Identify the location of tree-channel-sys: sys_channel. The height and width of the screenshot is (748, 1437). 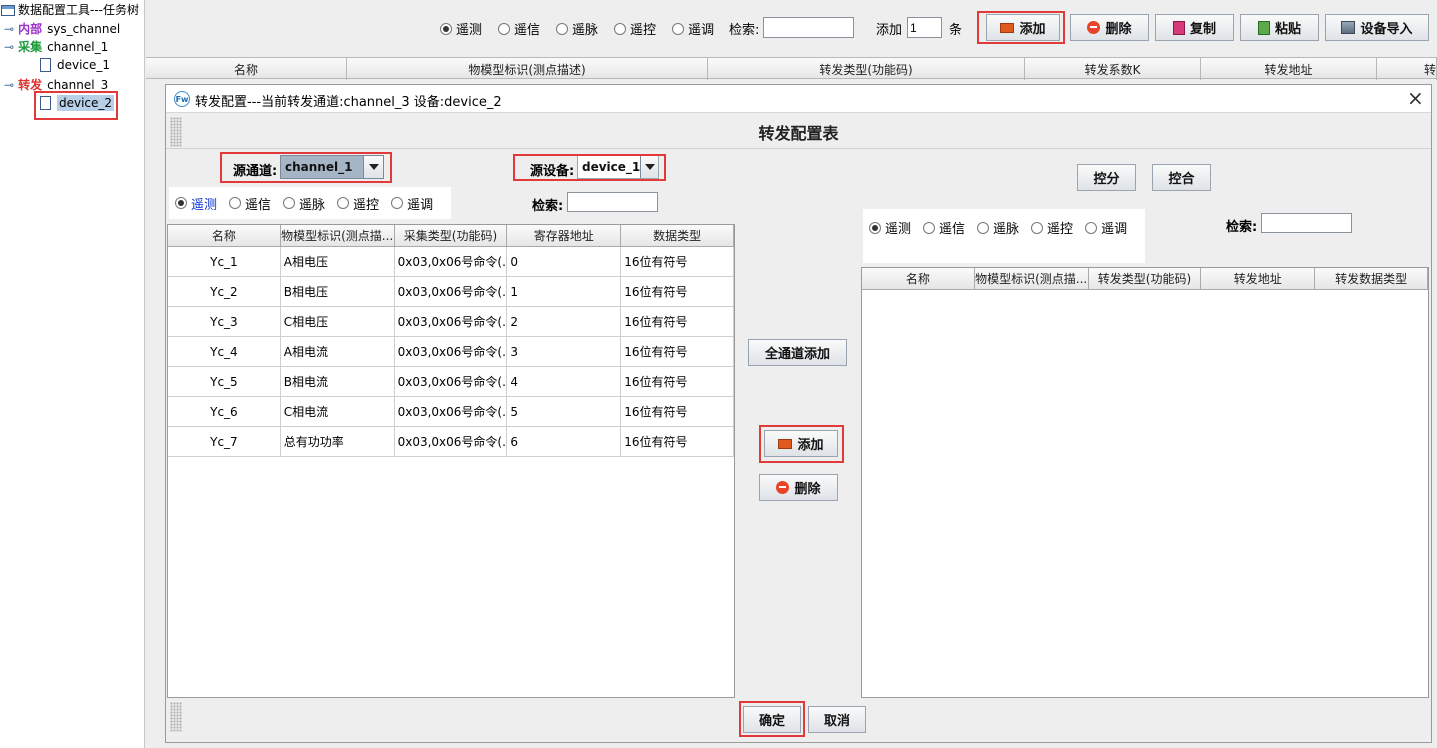
(84, 29).